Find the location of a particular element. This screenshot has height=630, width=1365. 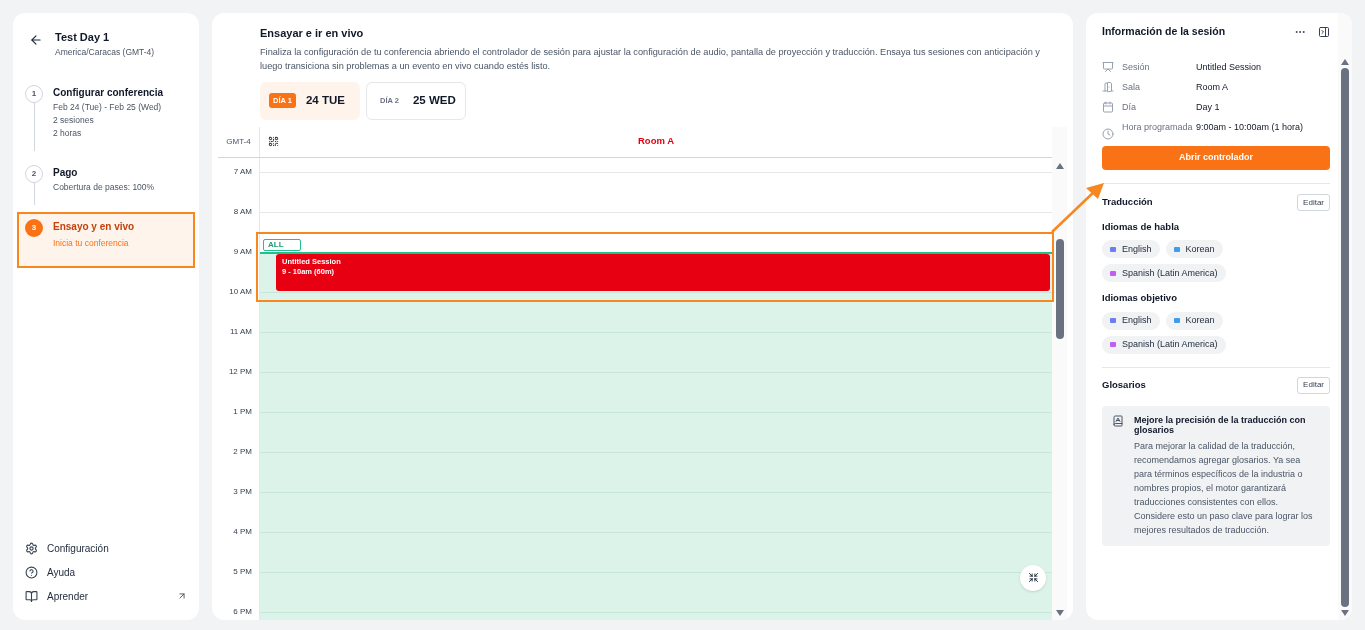

calendar-icon is located at coordinates (1108, 107).